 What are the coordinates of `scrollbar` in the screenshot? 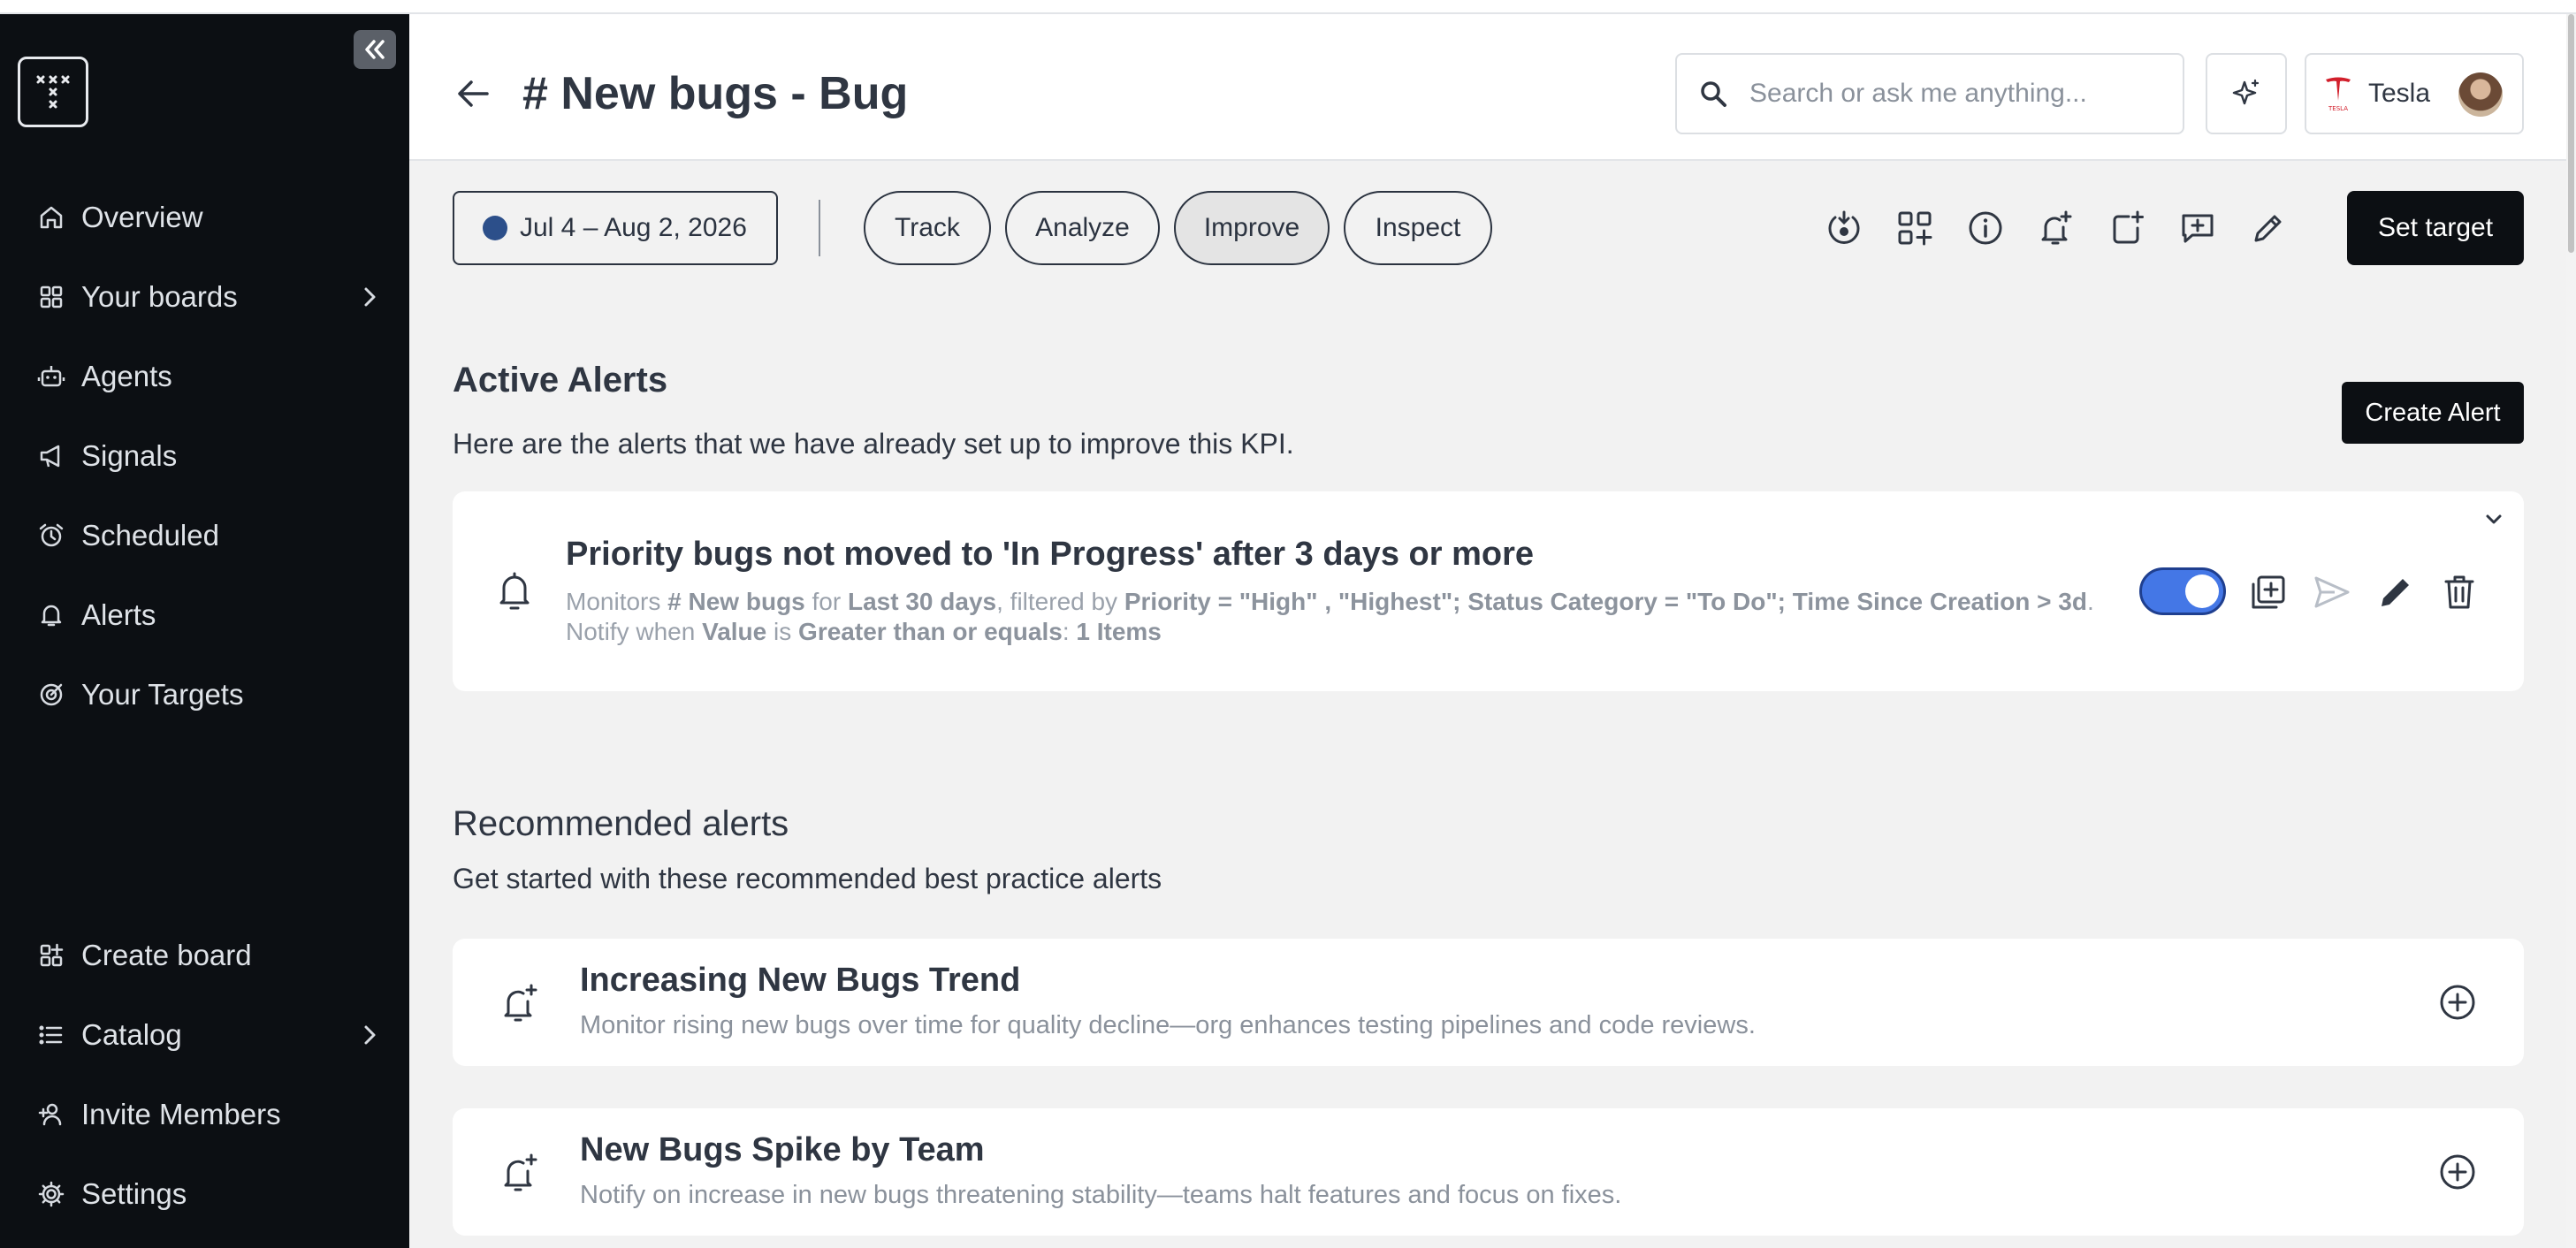 It's located at (2571, 631).